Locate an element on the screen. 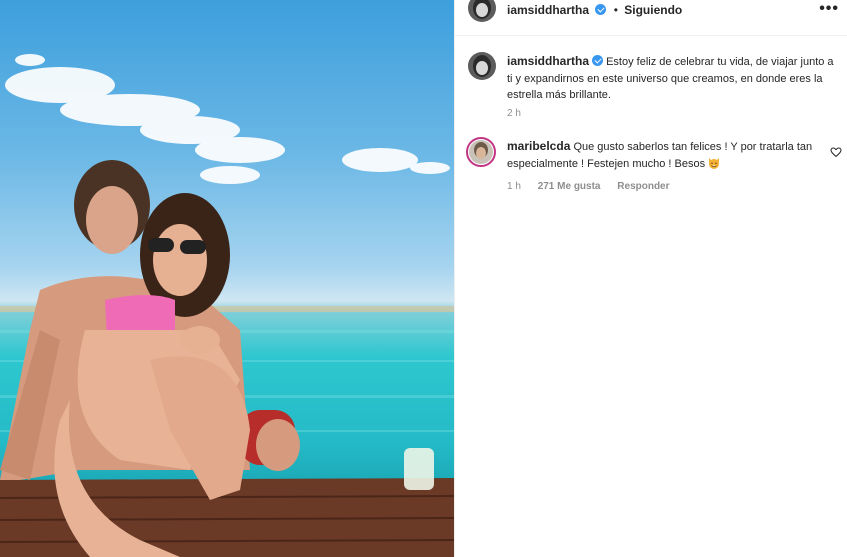  author-avatar is located at coordinates (482, 11).